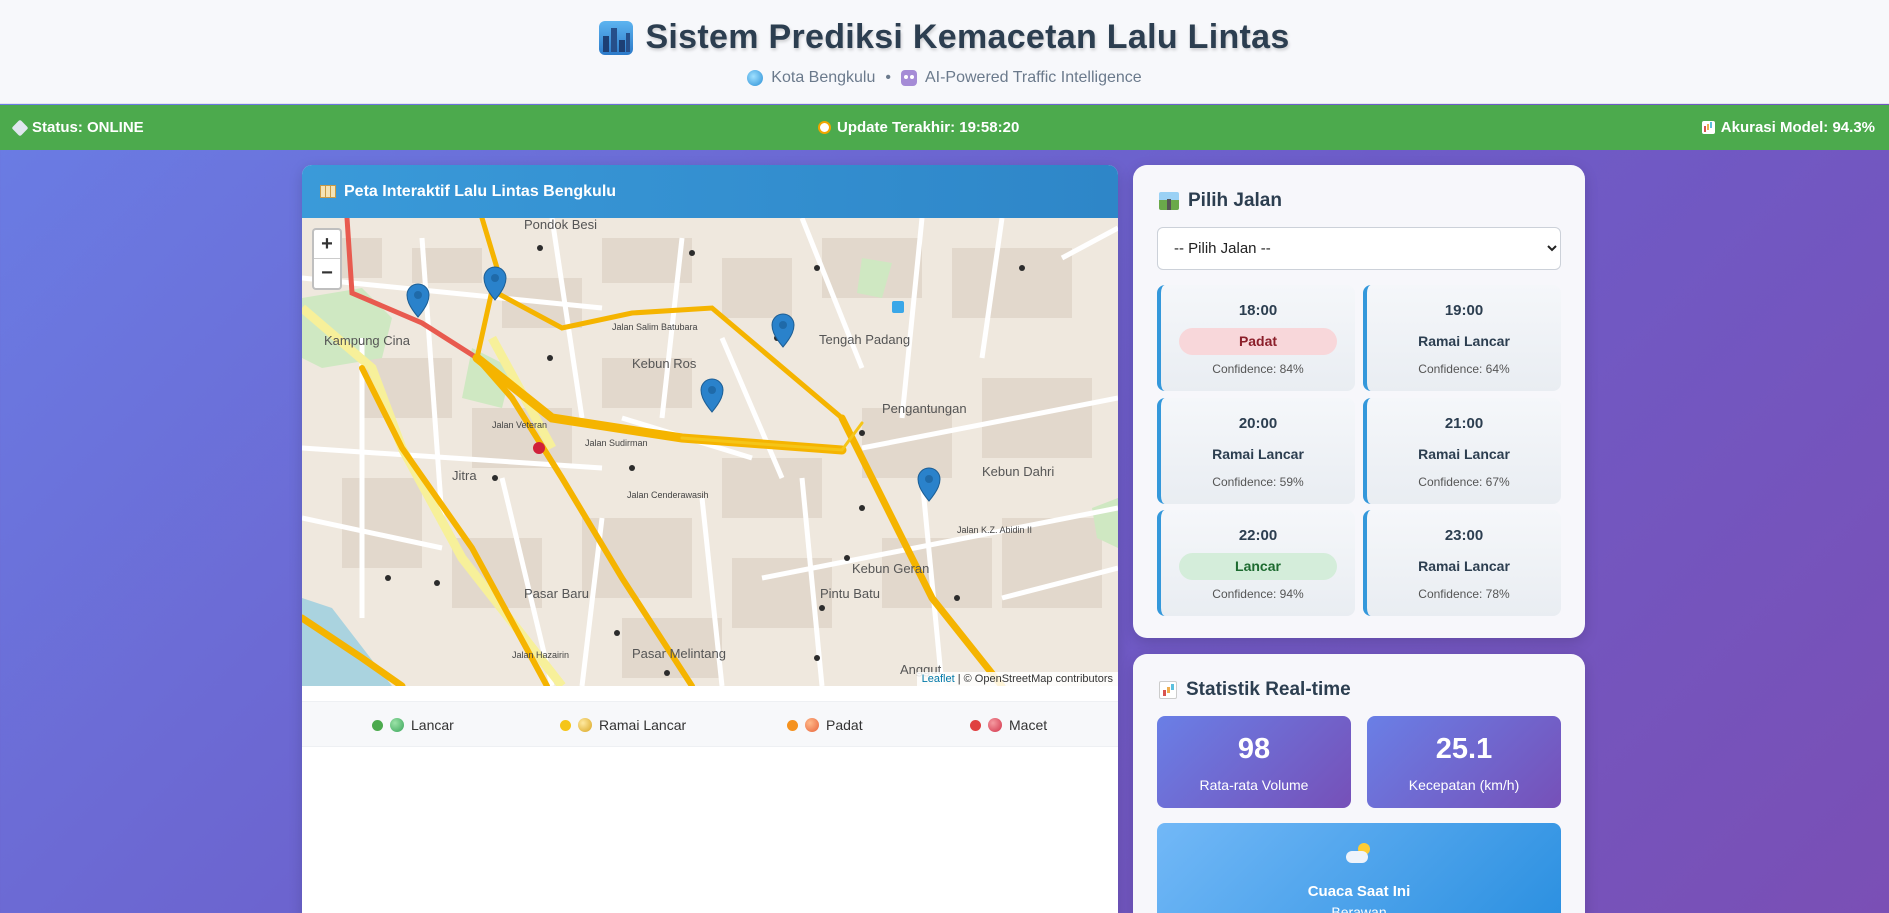 The image size is (1889, 913). I want to click on label-kebun-ros: Kebun Ros, so click(664, 363).